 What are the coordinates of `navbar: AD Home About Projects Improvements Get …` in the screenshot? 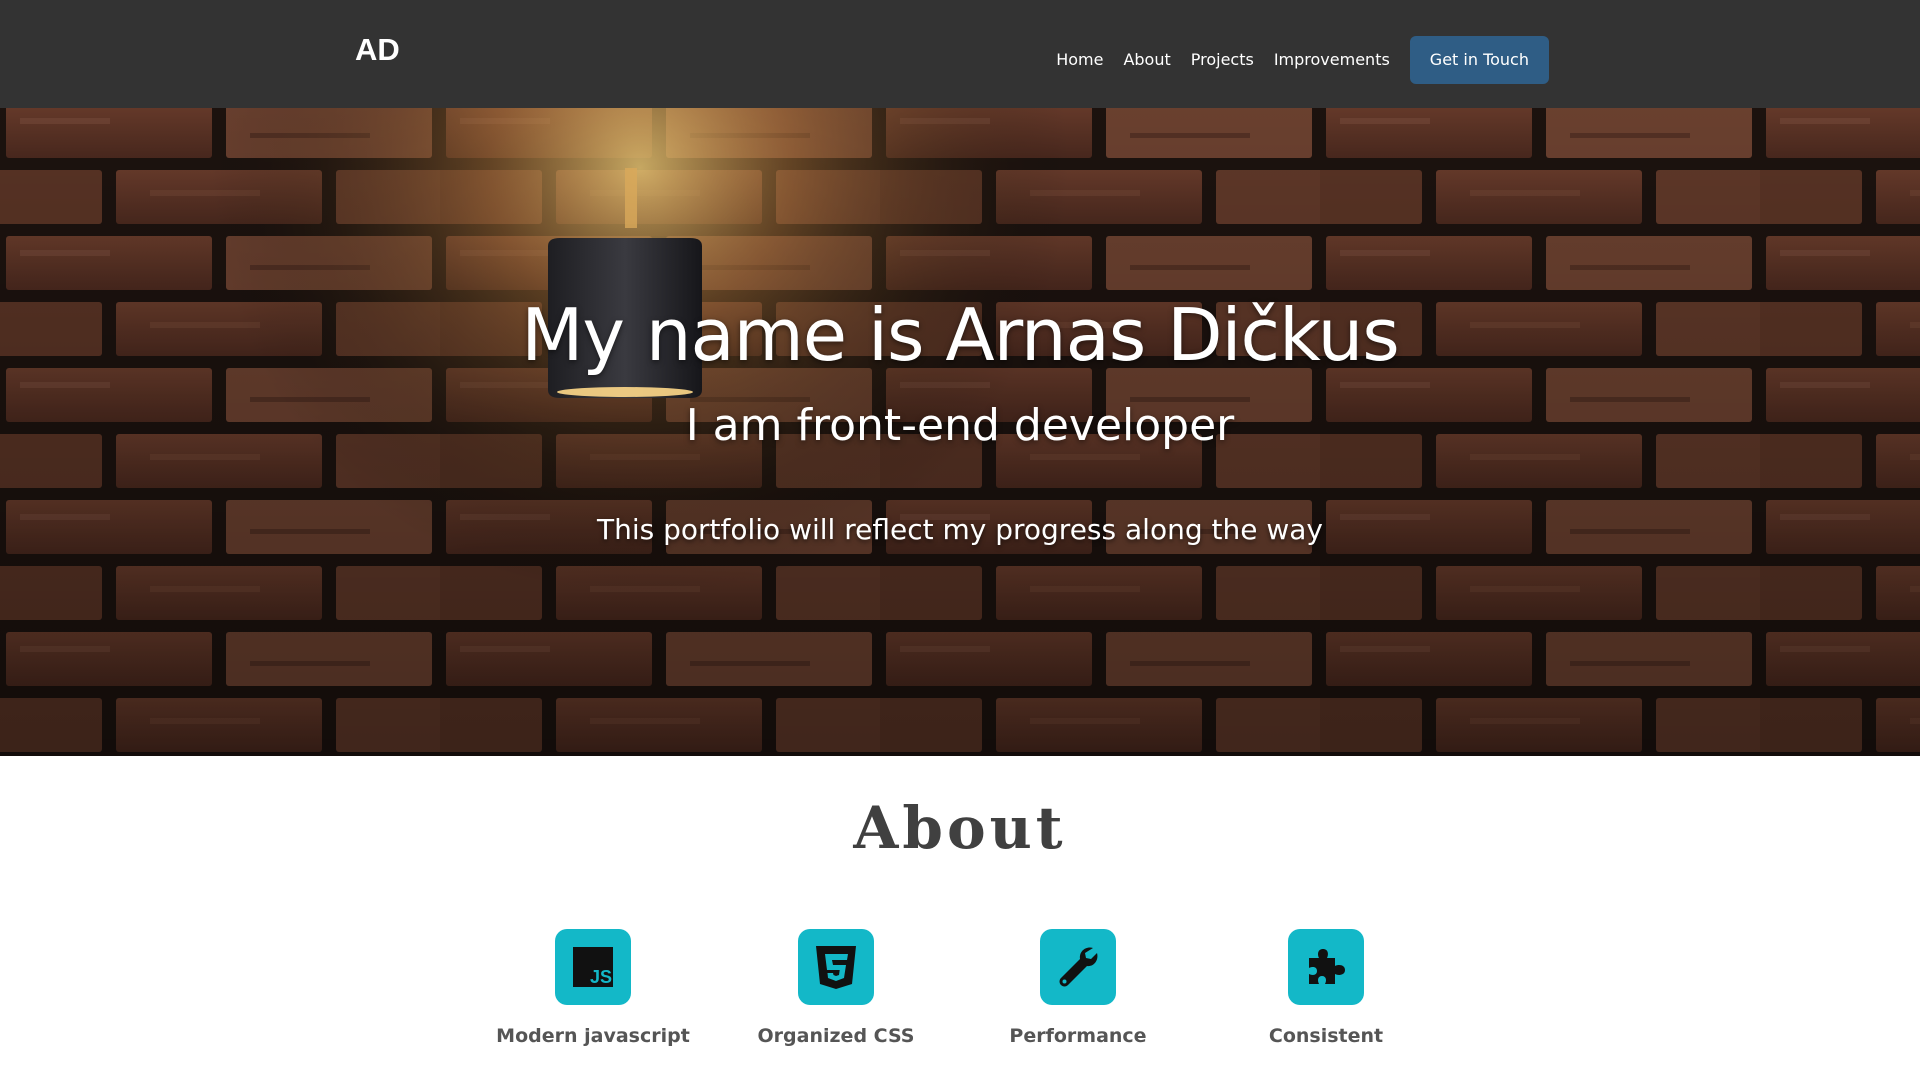 It's located at (960, 54).